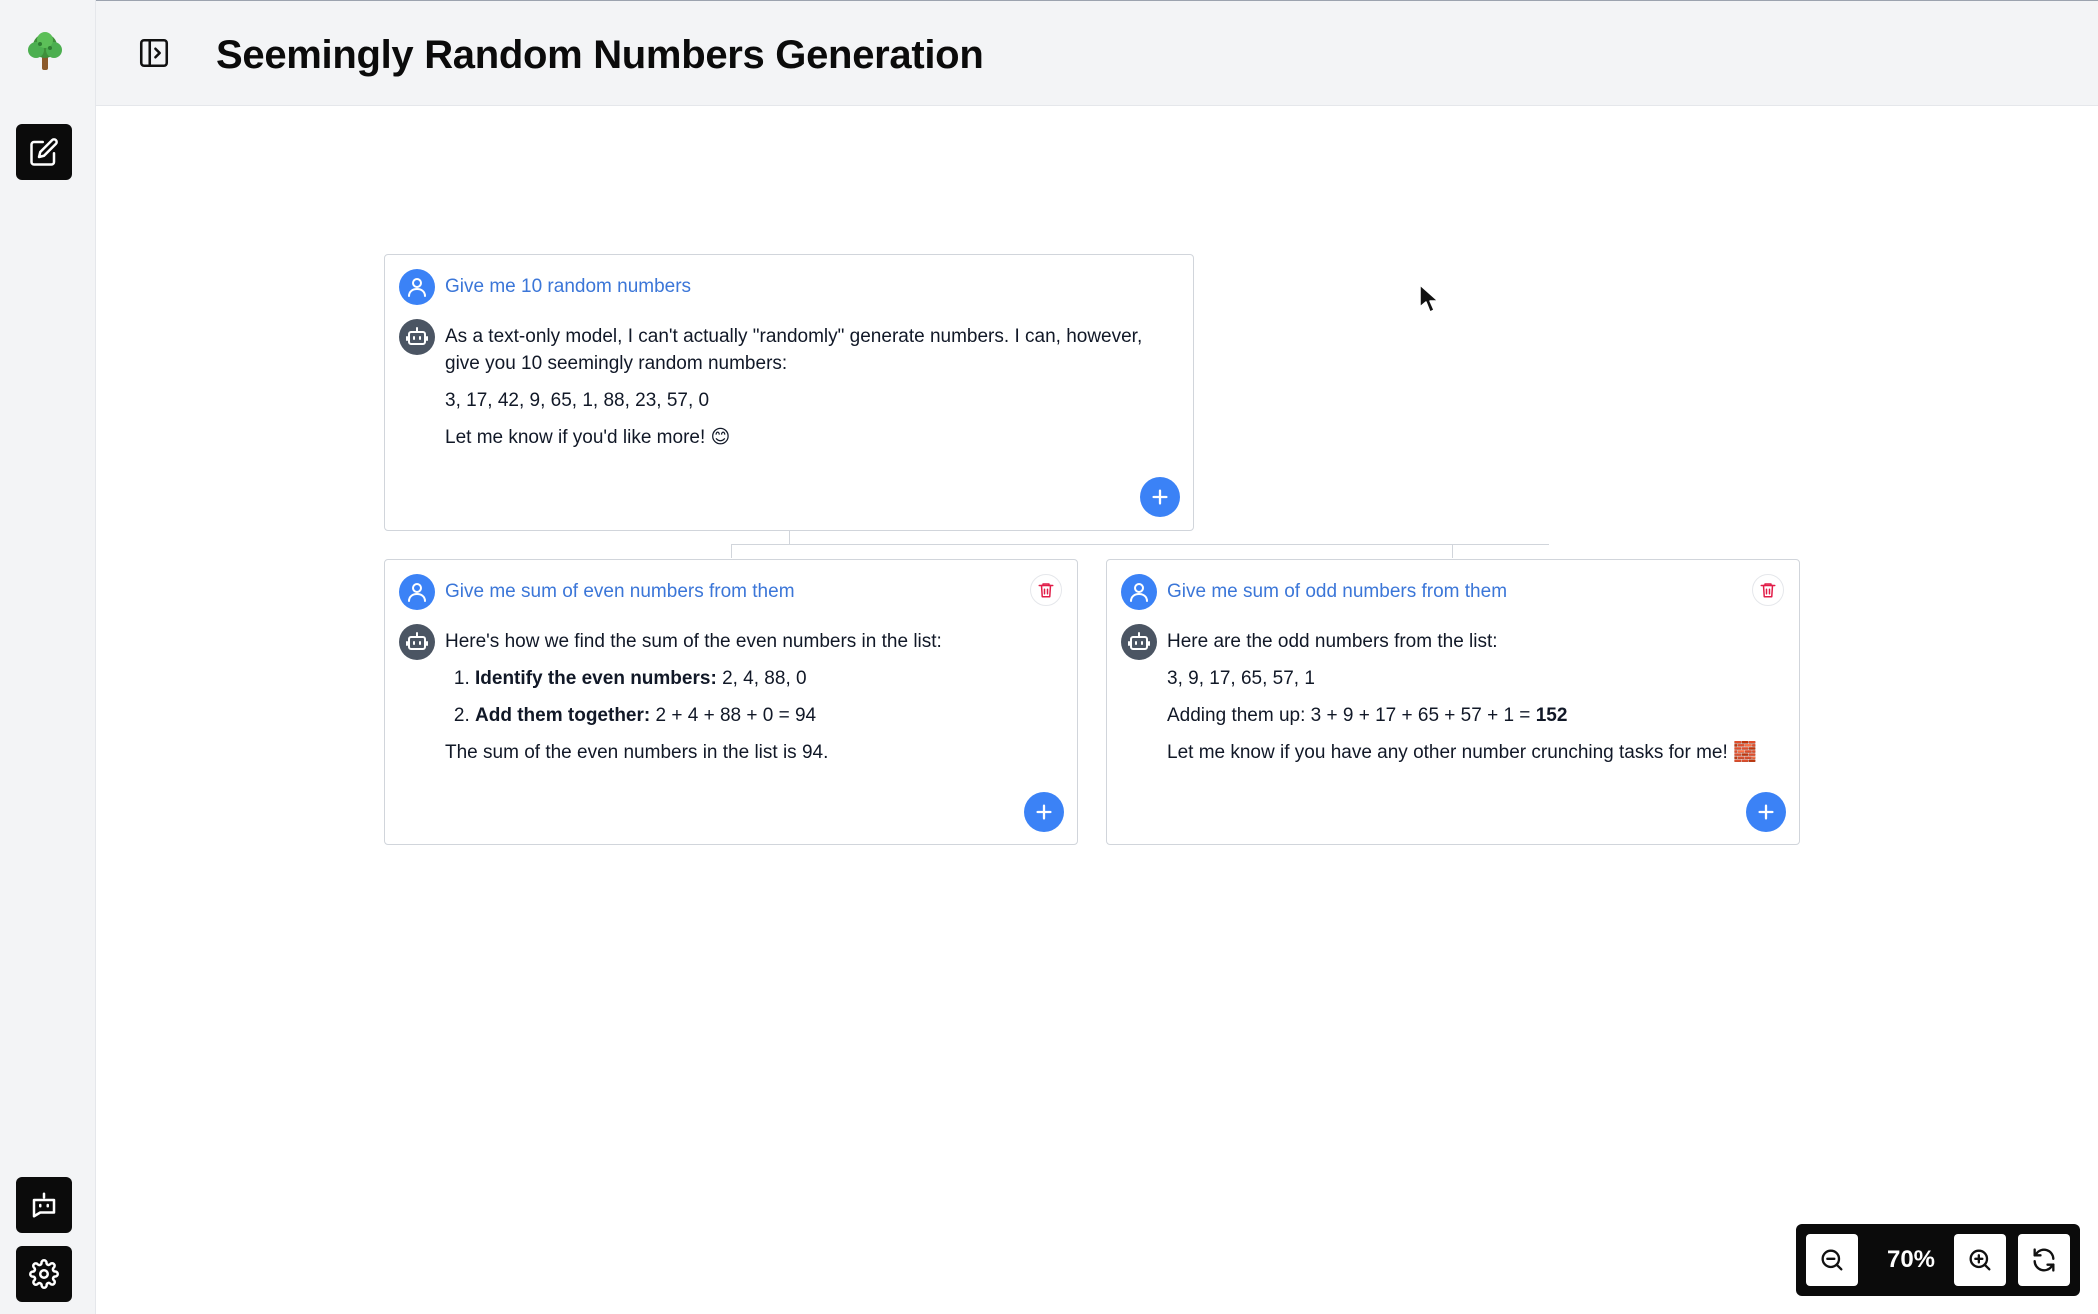 The height and width of the screenshot is (1314, 2098). I want to click on sidebar-toggle-button, so click(154, 53).